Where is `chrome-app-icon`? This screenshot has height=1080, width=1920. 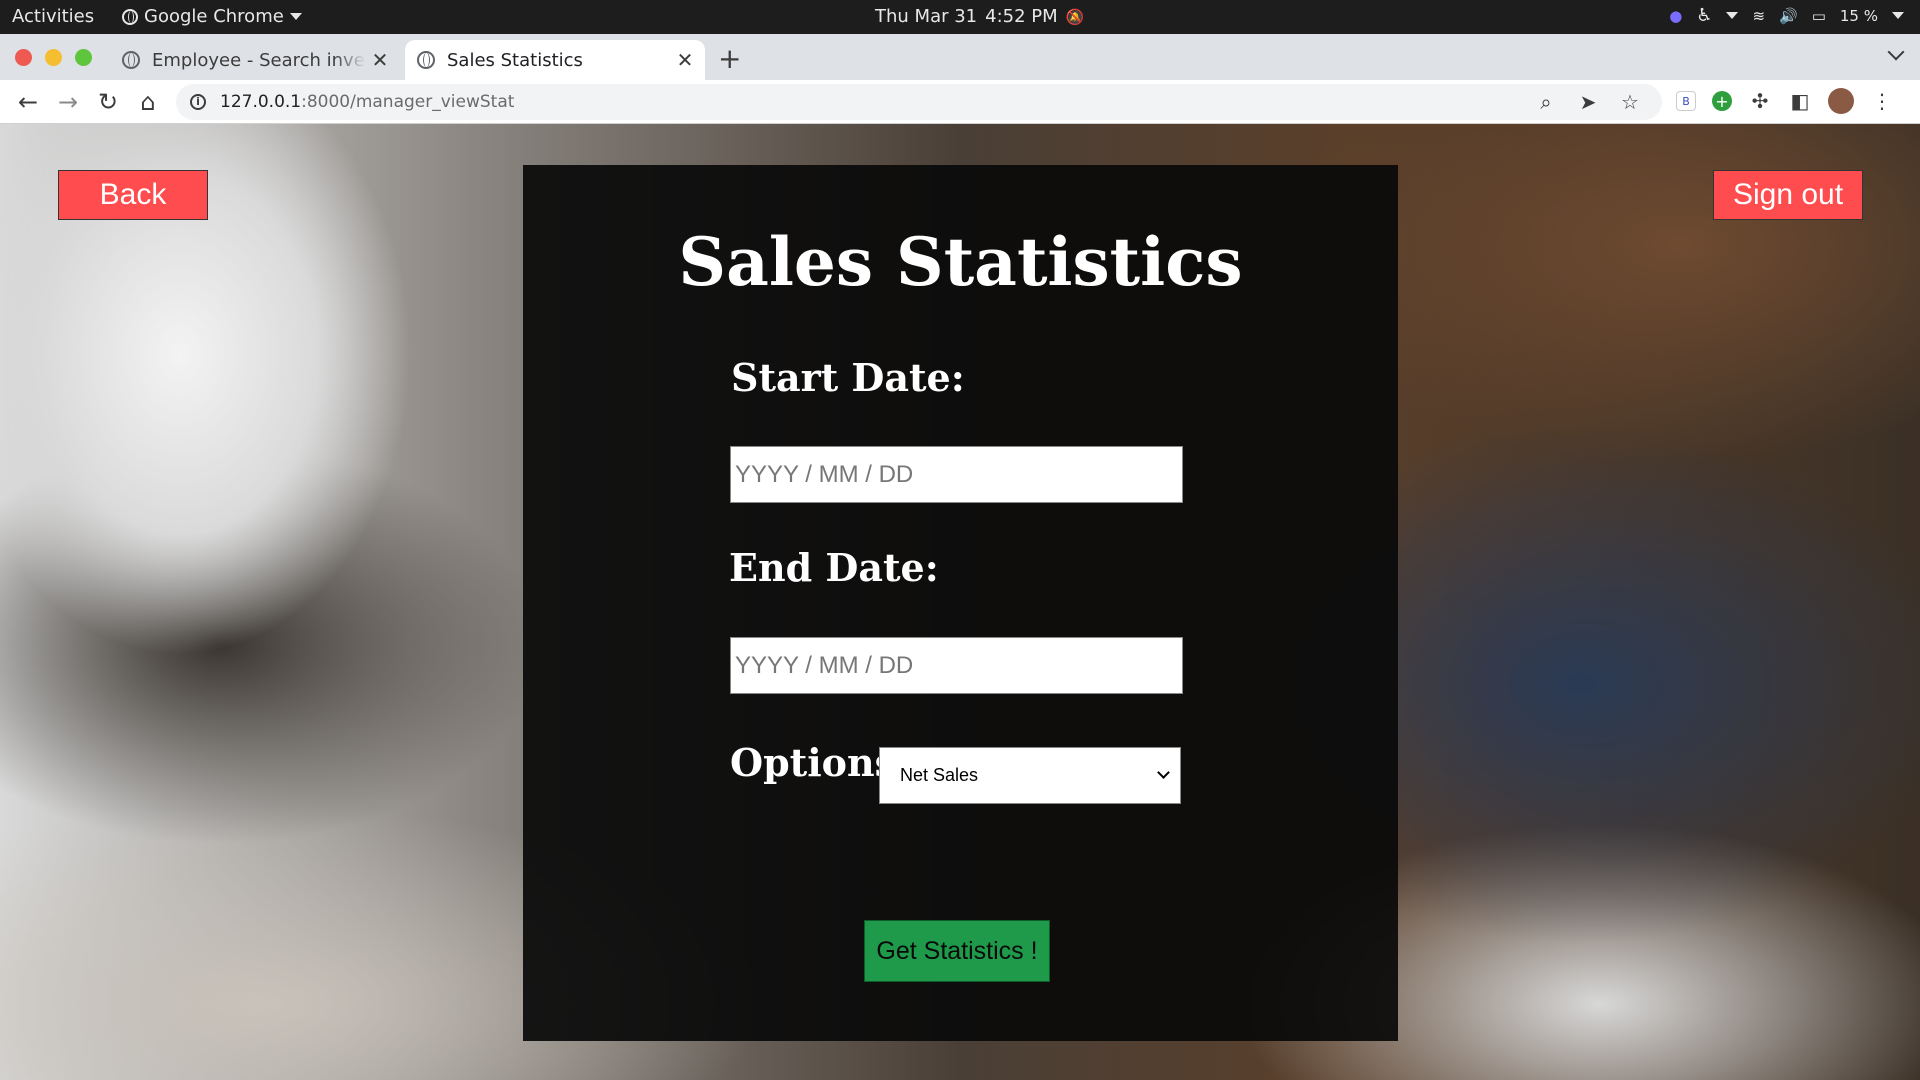 chrome-app-icon is located at coordinates (130, 16).